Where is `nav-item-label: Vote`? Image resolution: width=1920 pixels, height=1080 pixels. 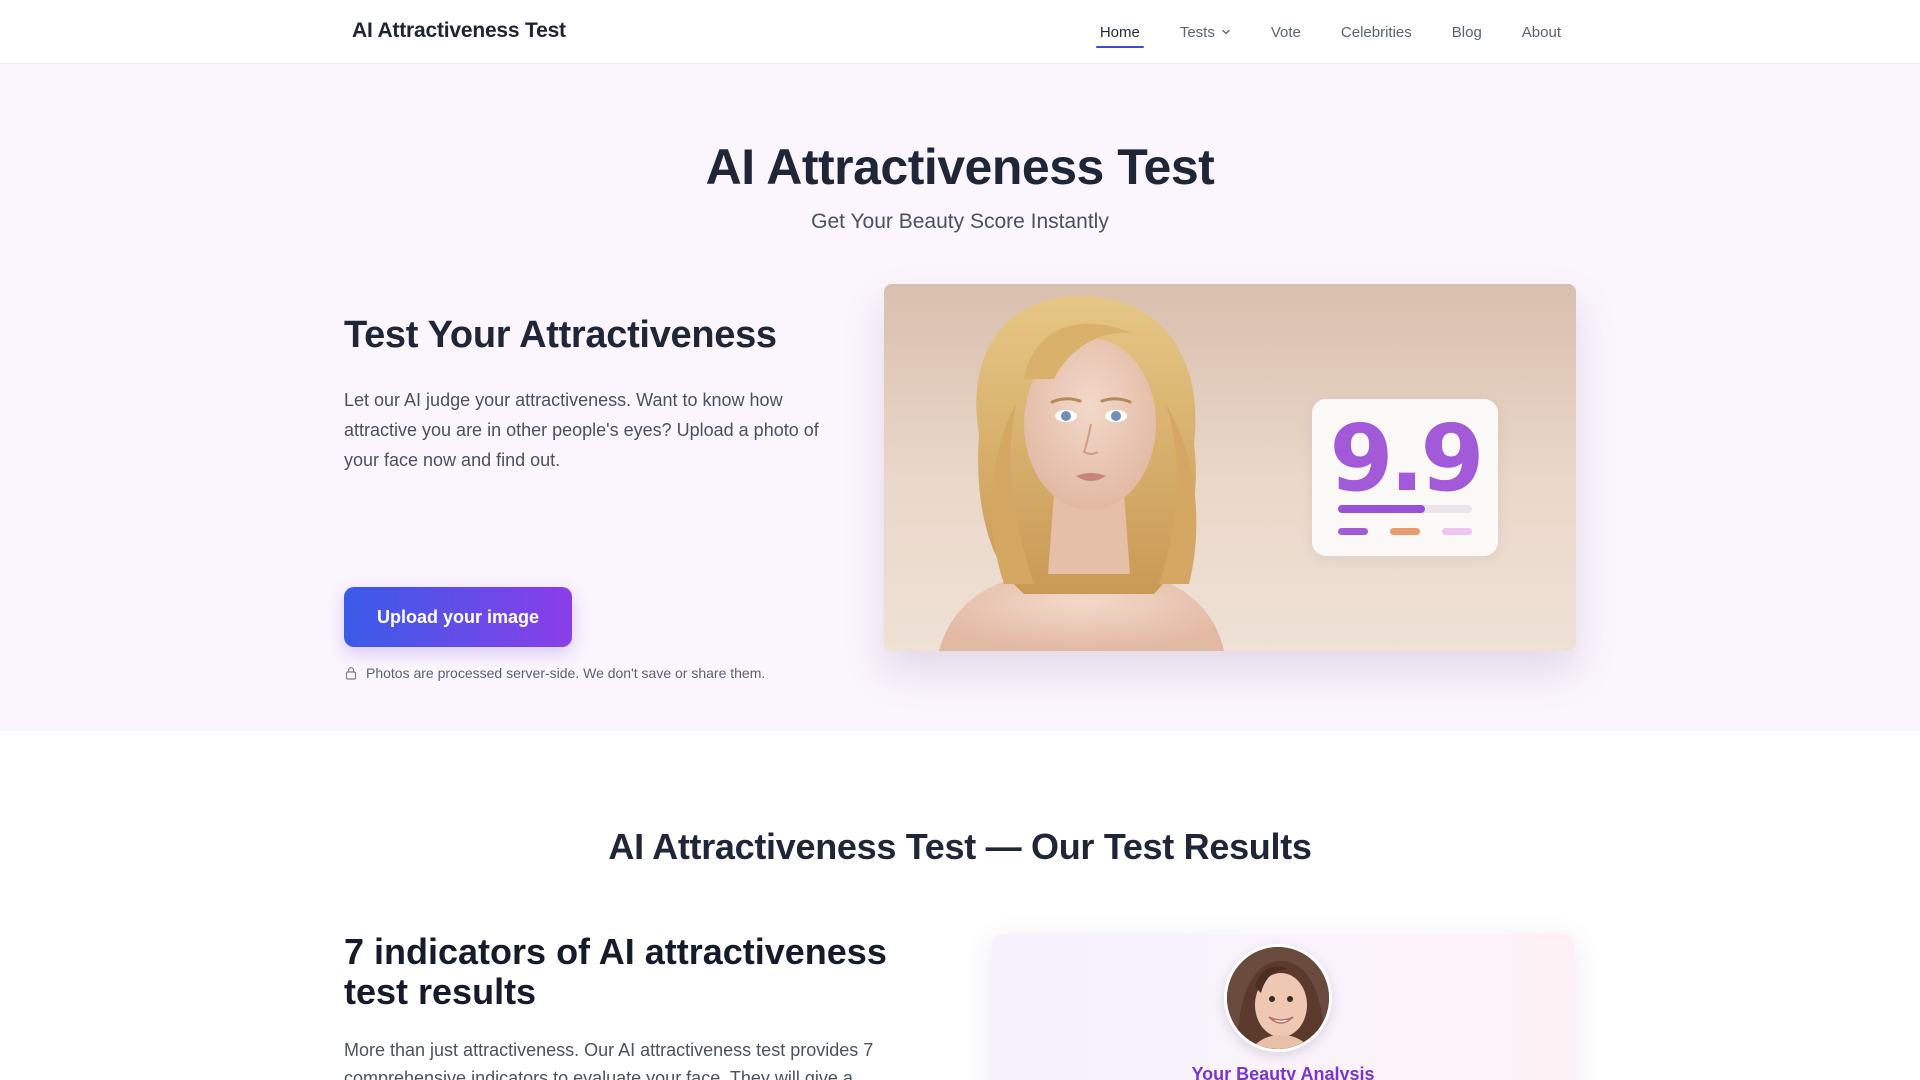 nav-item-label: Vote is located at coordinates (1285, 32).